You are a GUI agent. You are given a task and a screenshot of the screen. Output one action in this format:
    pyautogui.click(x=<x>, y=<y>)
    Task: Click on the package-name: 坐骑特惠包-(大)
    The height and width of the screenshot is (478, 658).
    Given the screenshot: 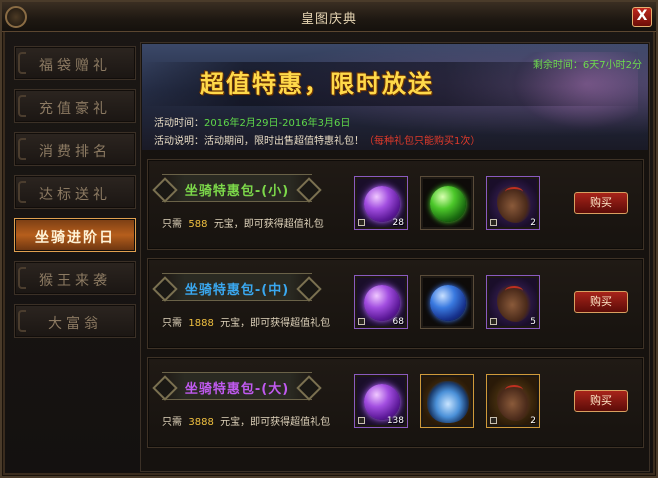 What is the action you would take?
    pyautogui.click(x=237, y=389)
    